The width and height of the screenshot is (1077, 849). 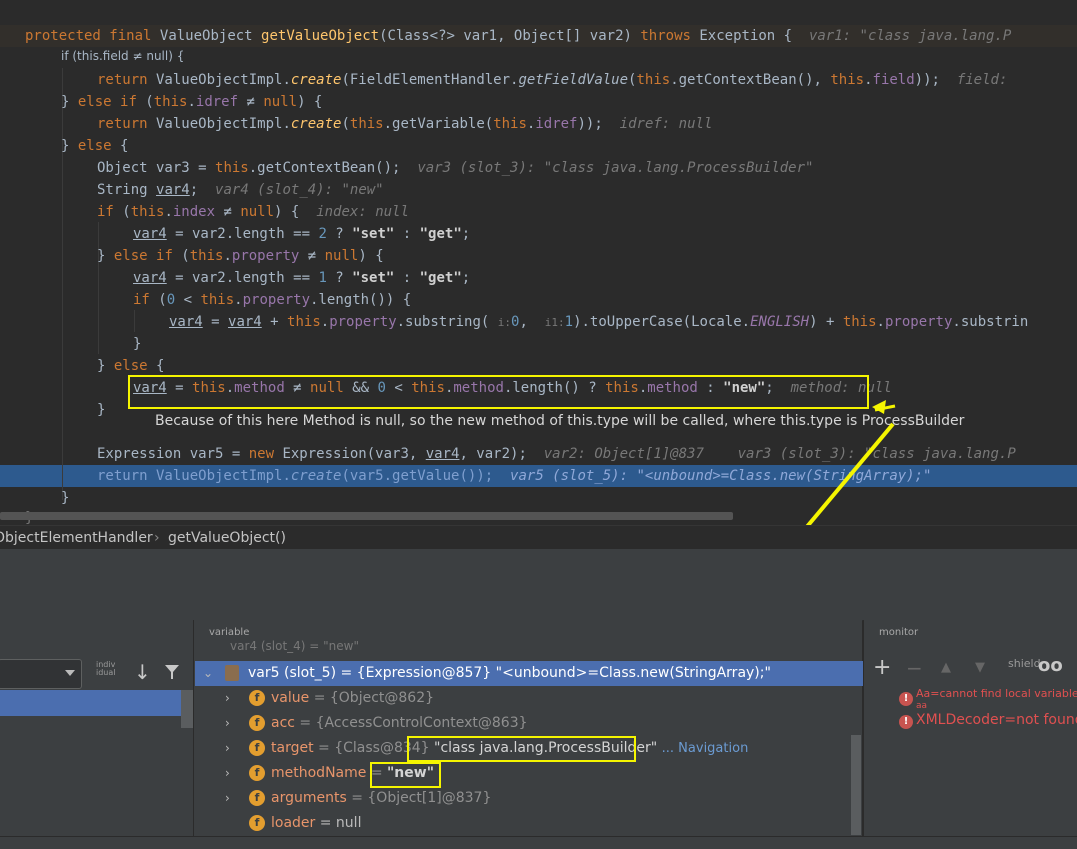 What do you see at coordinates (980, 667) in the screenshot?
I see `move-down-icon: ▼` at bounding box center [980, 667].